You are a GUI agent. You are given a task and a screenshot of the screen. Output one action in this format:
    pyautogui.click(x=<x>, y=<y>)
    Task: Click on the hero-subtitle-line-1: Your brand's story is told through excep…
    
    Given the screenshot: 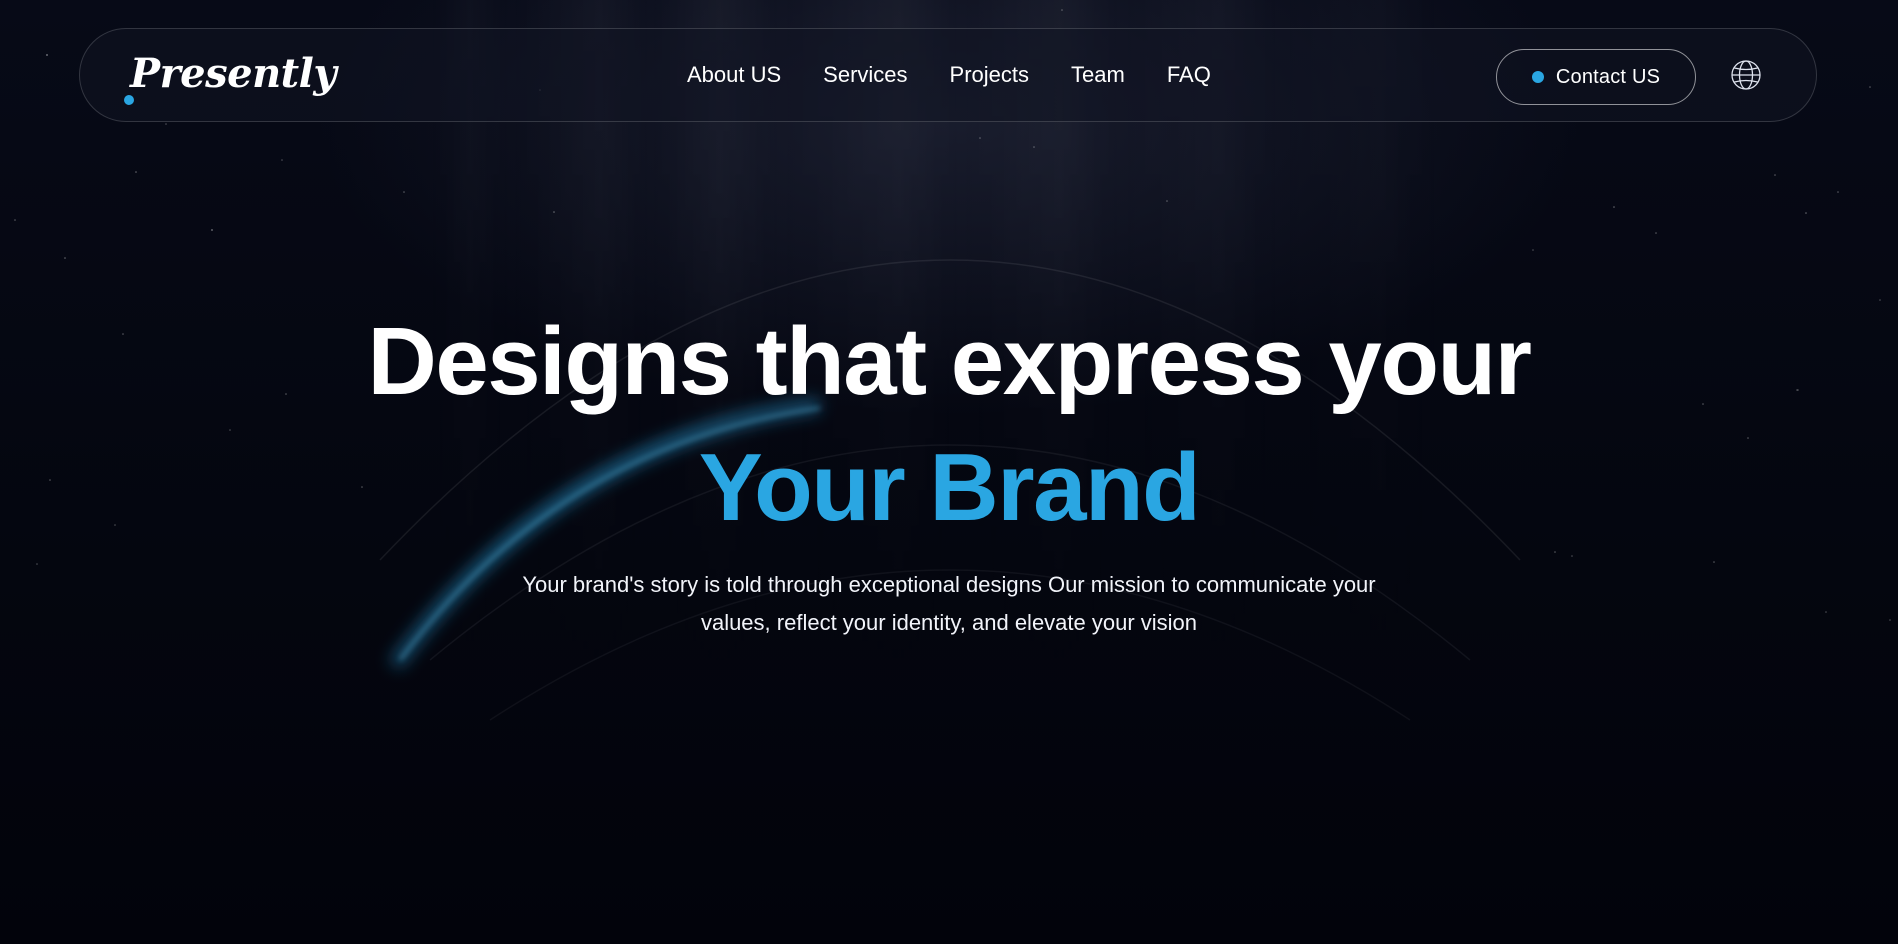 What is the action you would take?
    pyautogui.click(x=949, y=584)
    